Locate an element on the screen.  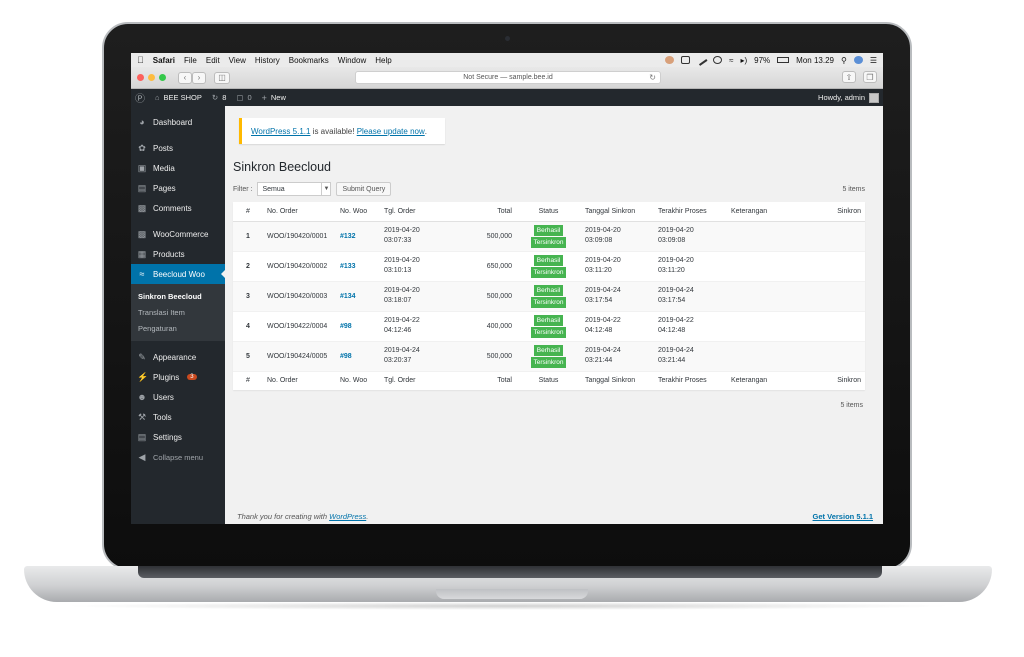
battery-icon is located at coordinates (783, 60).